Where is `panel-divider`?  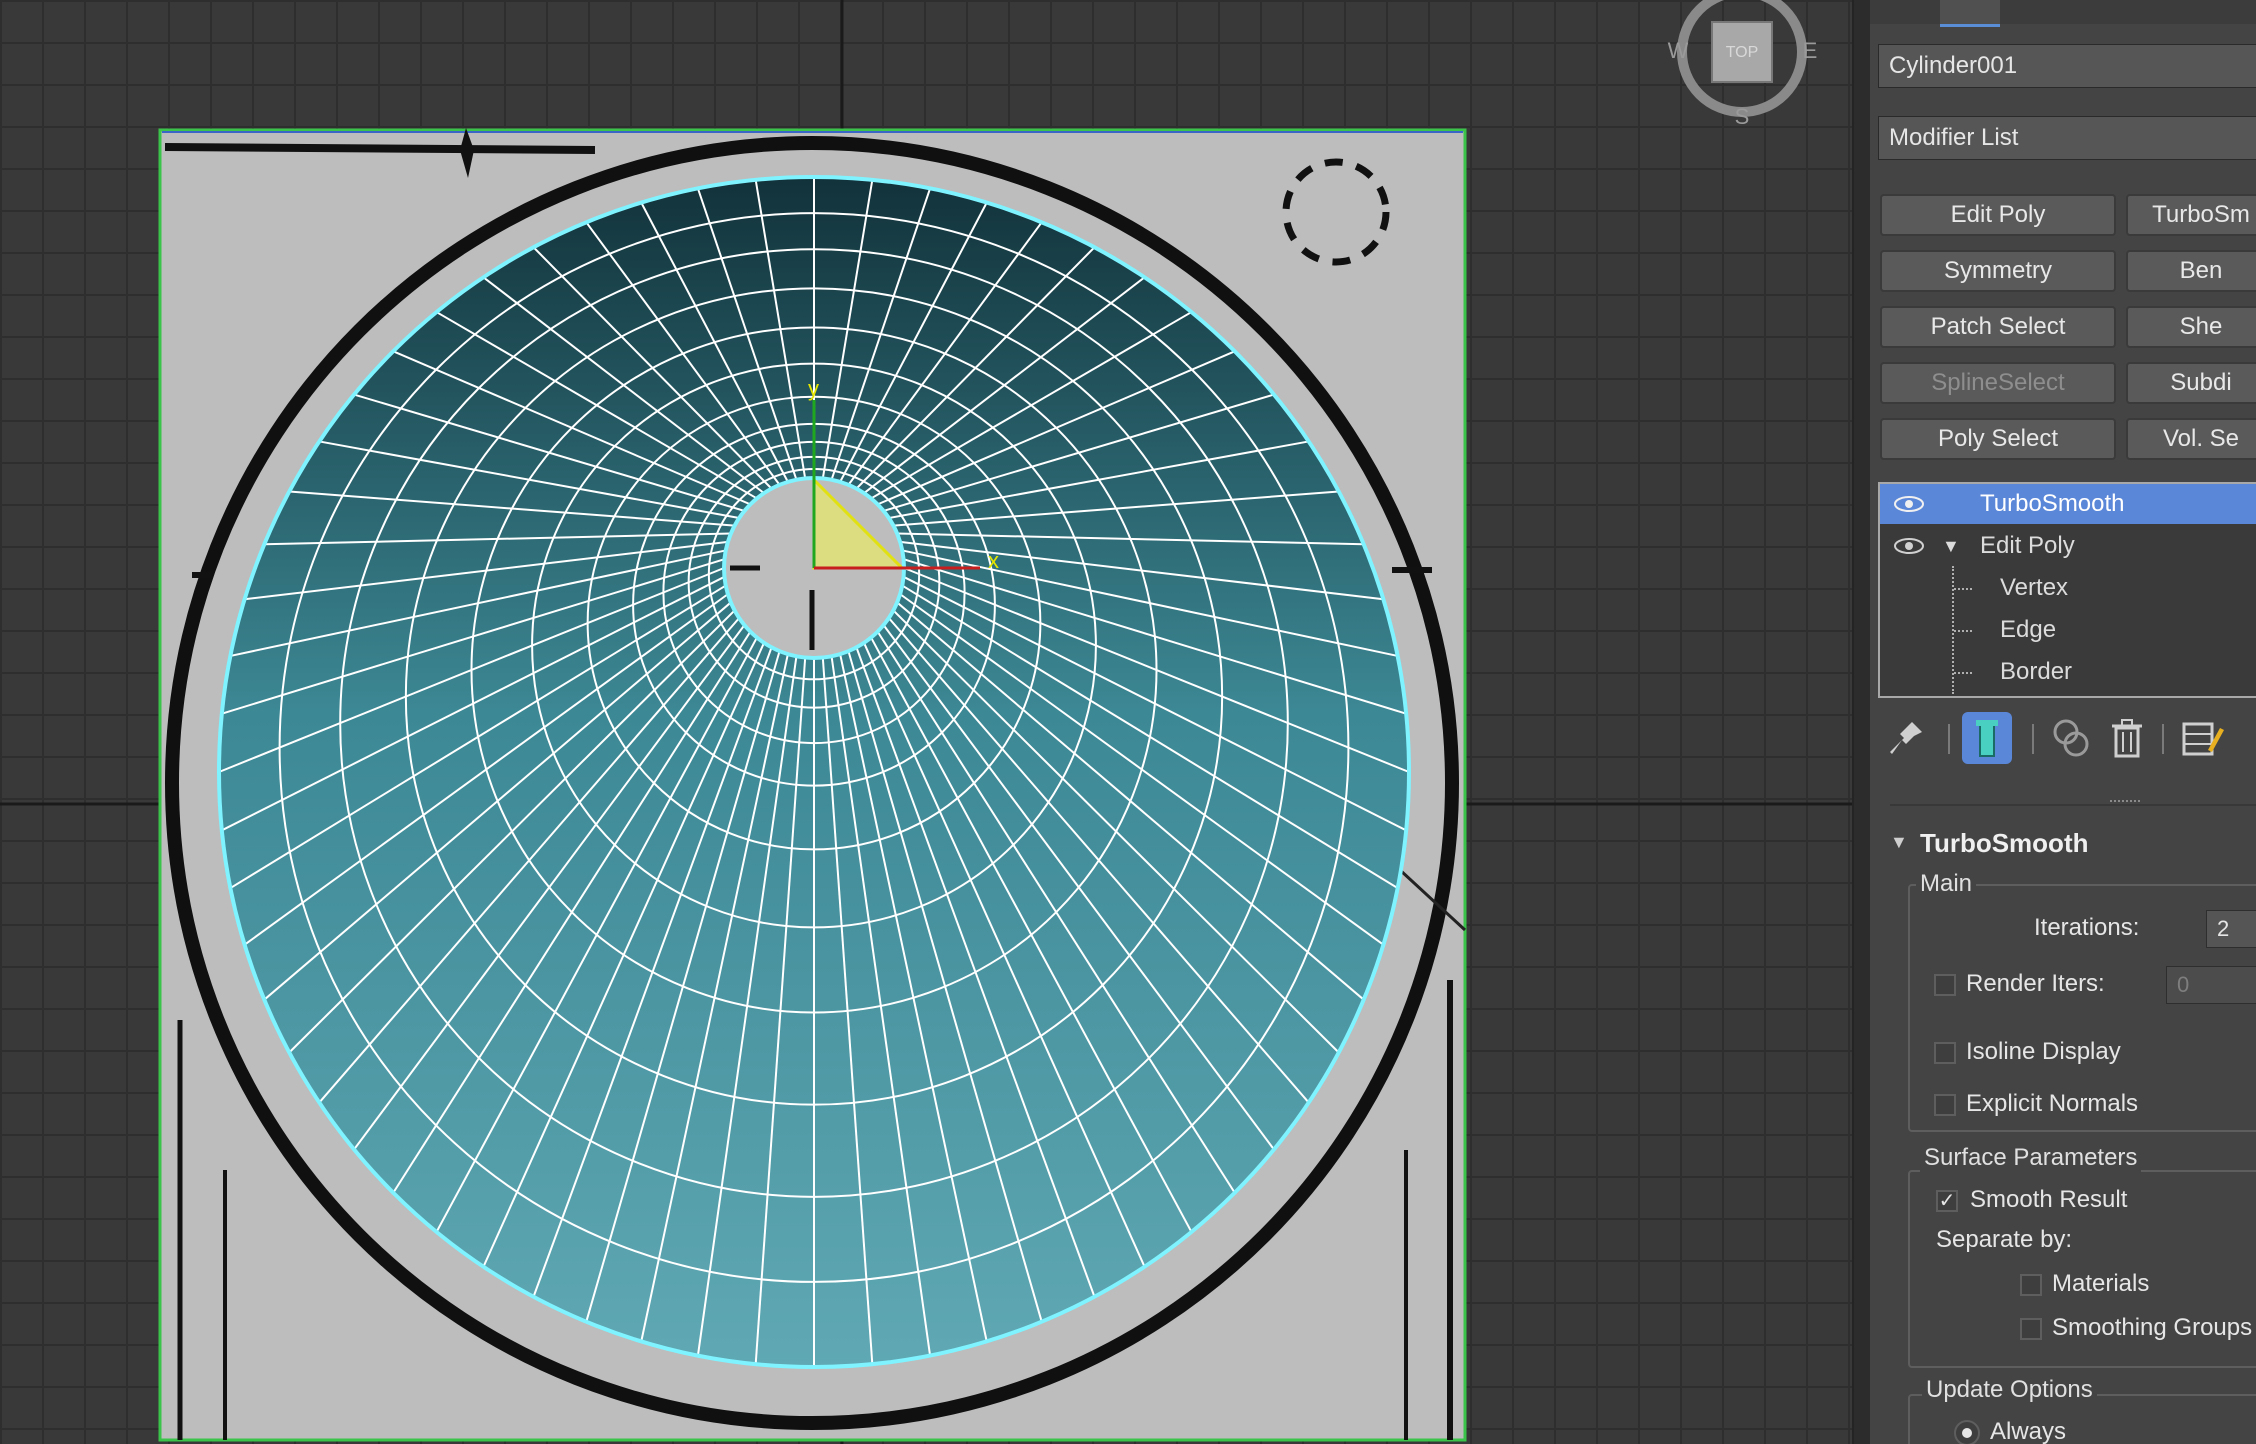 panel-divider is located at coordinates (1862, 722).